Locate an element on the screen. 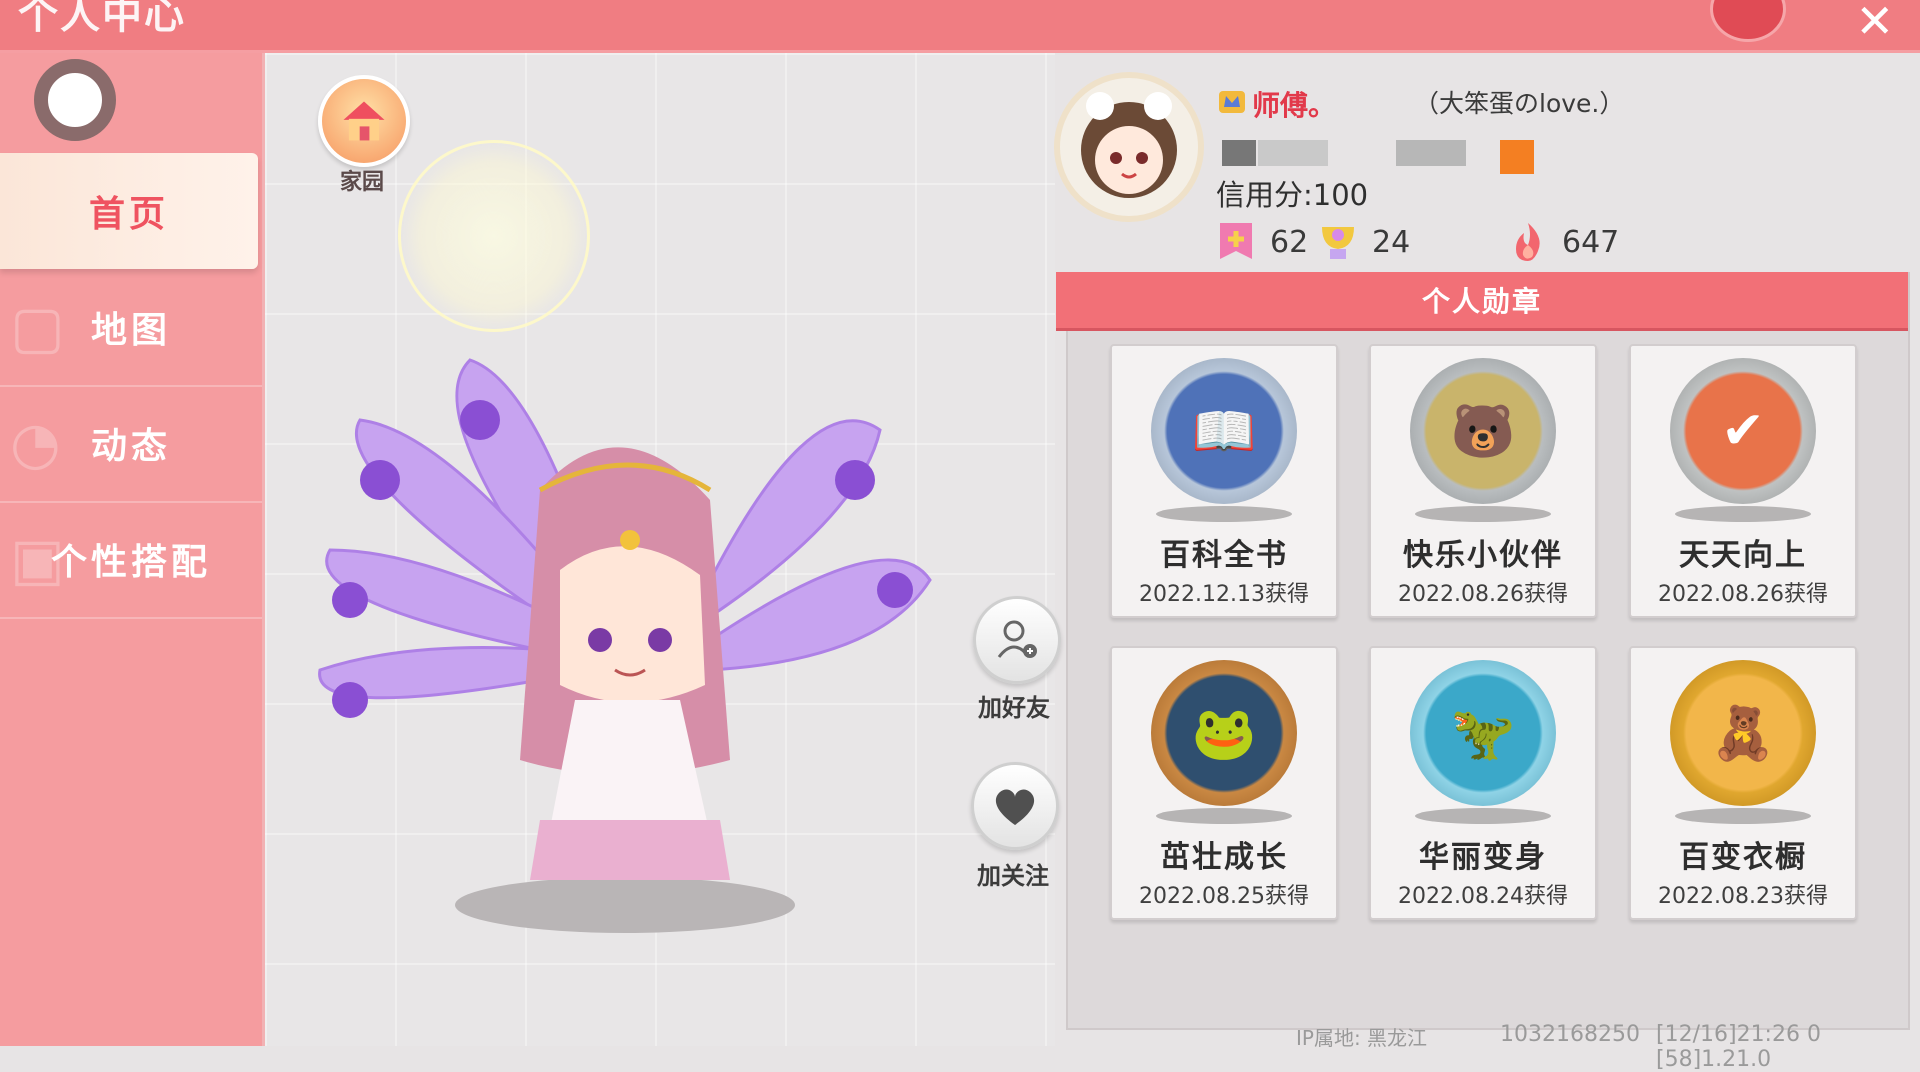 The image size is (1920, 1072). stat-popularity: 647 is located at coordinates (1563, 242).